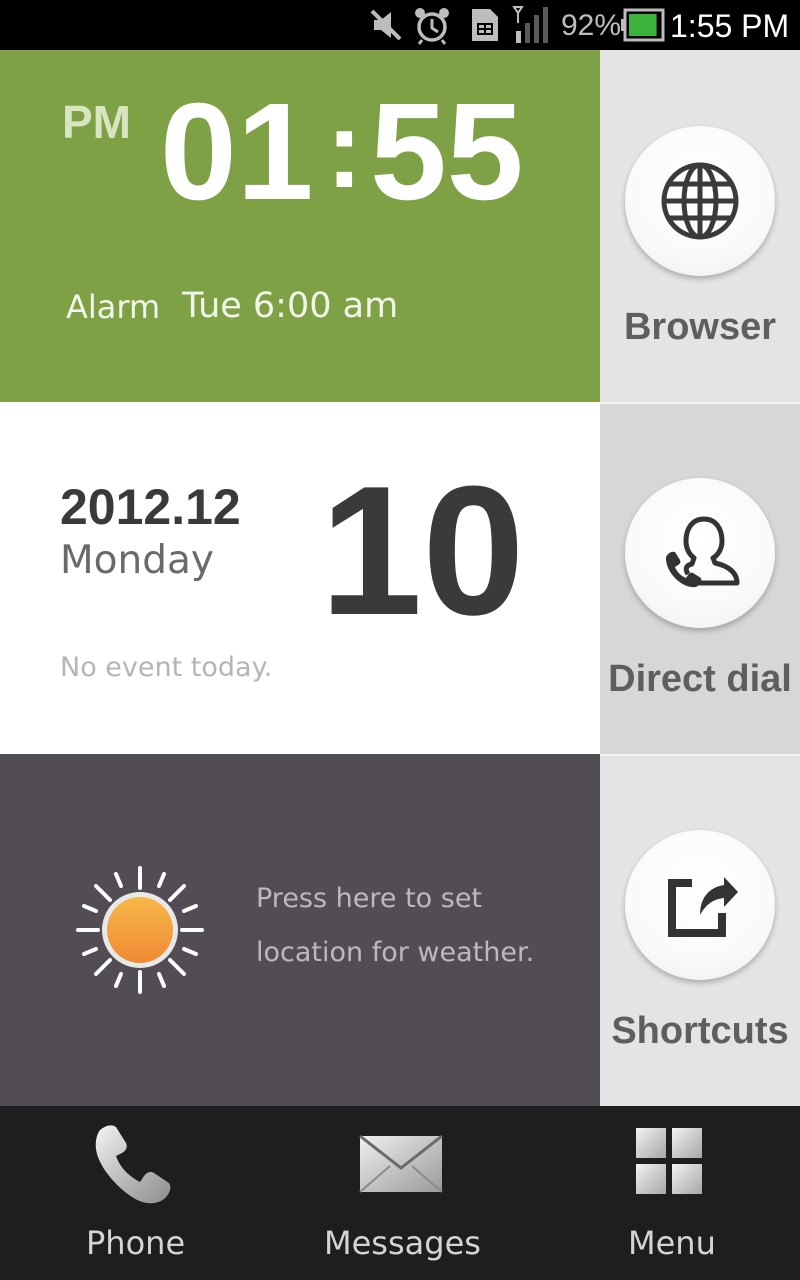  Describe the element at coordinates (447, 152) in the screenshot. I see `clock-minutes: 55` at that location.